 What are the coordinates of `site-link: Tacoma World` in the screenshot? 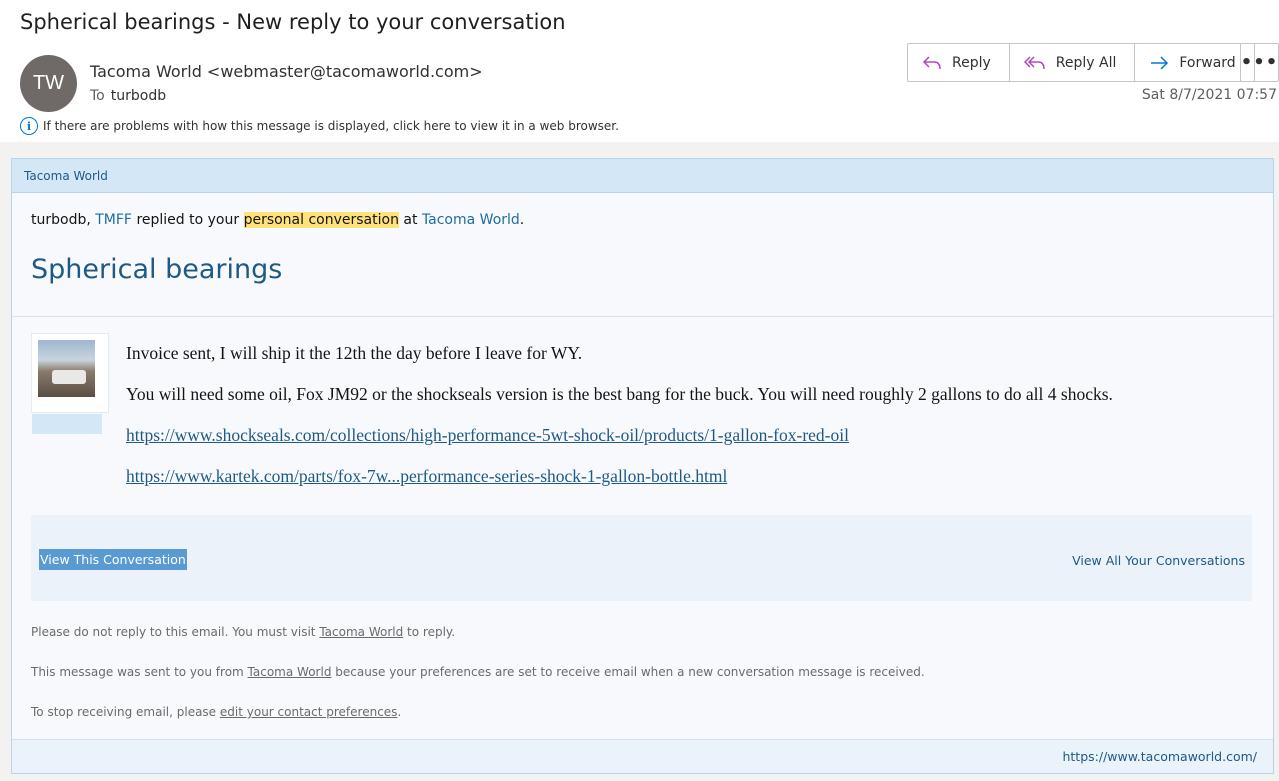 It's located at (471, 220).